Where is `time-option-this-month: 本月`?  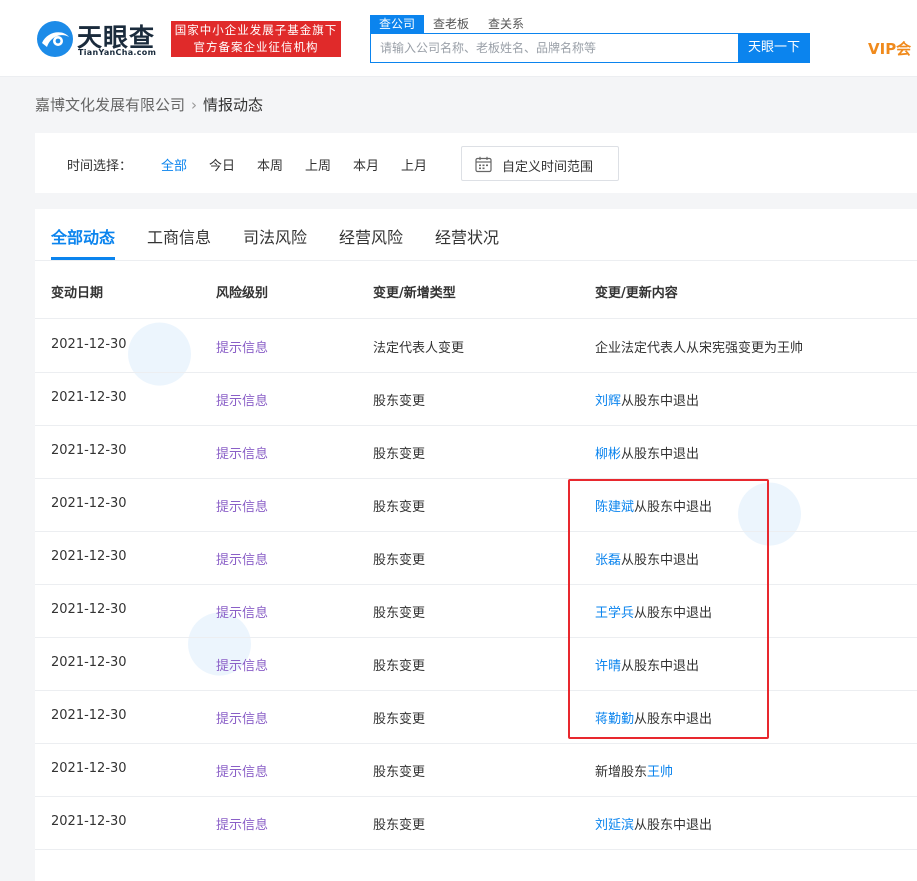
time-option-this-month: 本月 is located at coordinates (366, 164).